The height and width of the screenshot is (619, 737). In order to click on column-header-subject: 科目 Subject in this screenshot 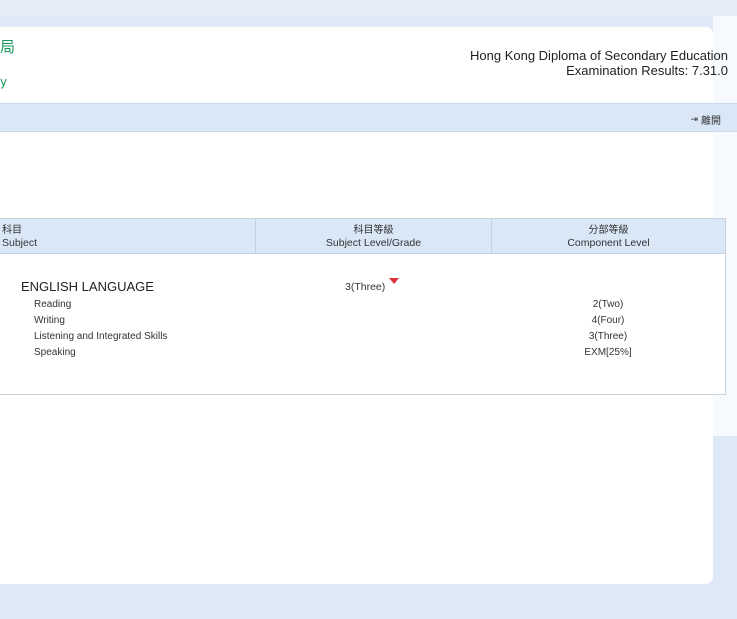, I will do `click(128, 236)`.